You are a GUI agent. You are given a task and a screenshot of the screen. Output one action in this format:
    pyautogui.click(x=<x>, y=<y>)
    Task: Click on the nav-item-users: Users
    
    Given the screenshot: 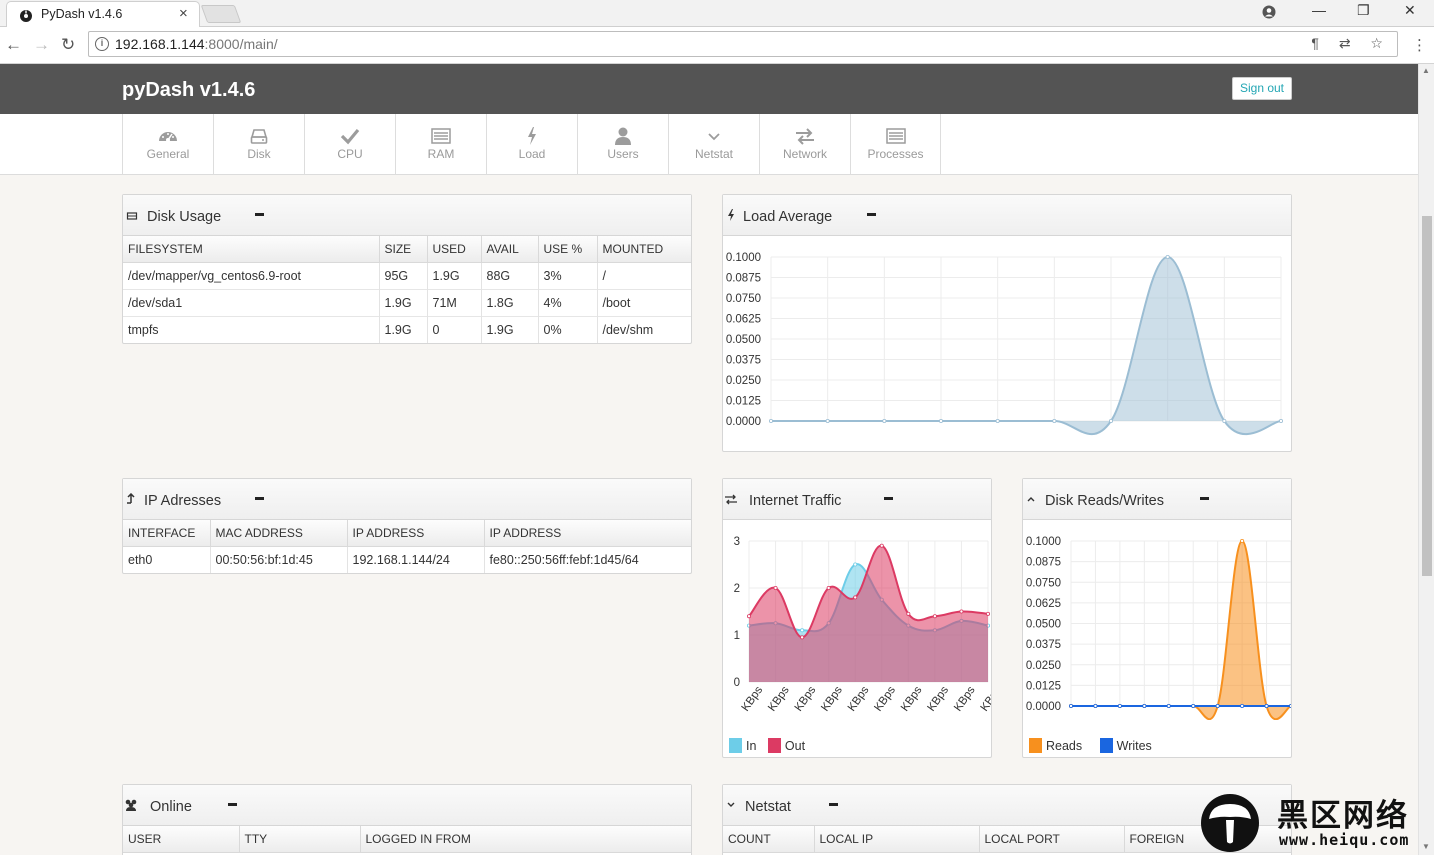 What is the action you would take?
    pyautogui.click(x=622, y=144)
    